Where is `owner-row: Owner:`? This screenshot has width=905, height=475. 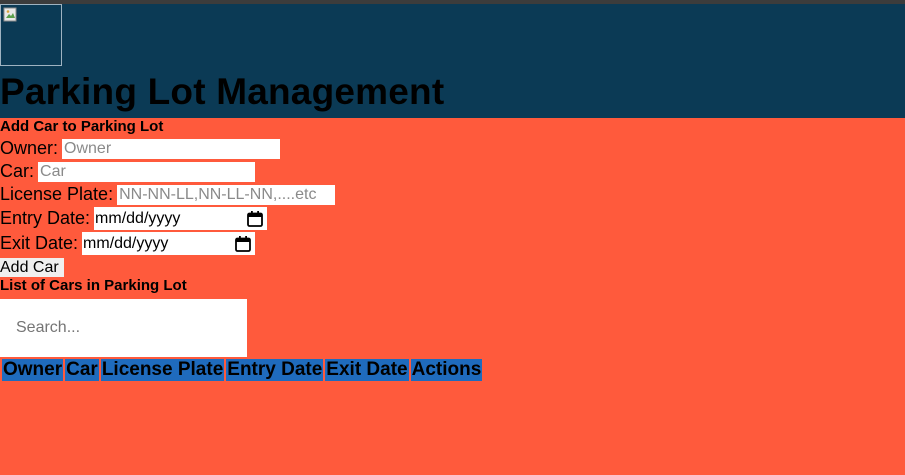 owner-row: Owner: is located at coordinates (452, 148).